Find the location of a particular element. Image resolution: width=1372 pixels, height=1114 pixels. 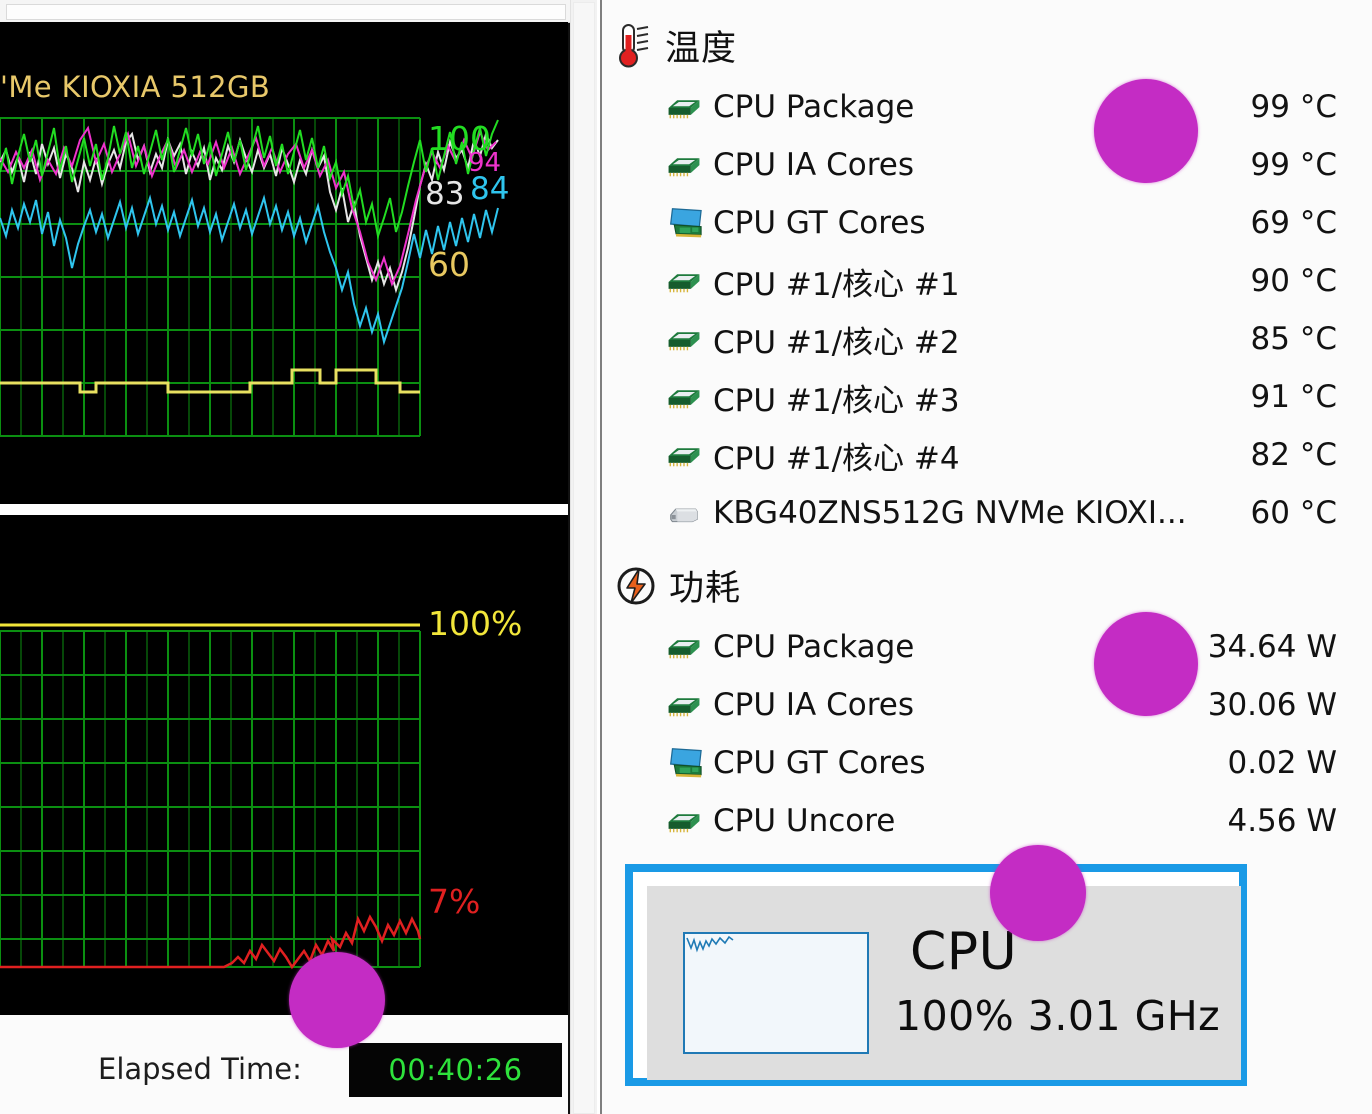

left-panel-topbar is located at coordinates (285, 11).